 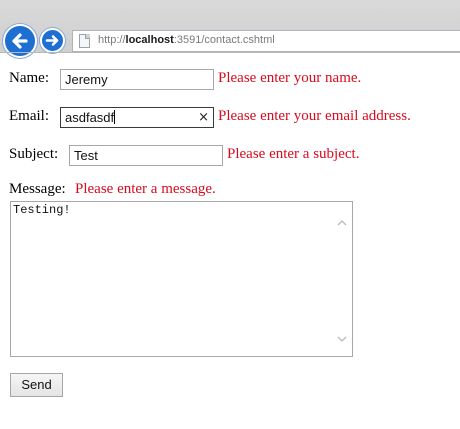 I want to click on close-icon: ×, so click(x=203, y=117).